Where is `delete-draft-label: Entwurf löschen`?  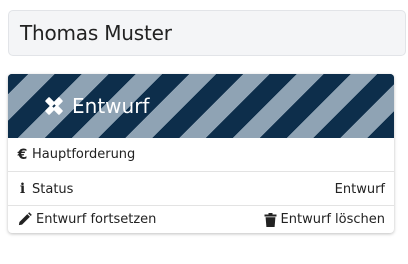 delete-draft-label: Entwurf löschen is located at coordinates (332, 219).